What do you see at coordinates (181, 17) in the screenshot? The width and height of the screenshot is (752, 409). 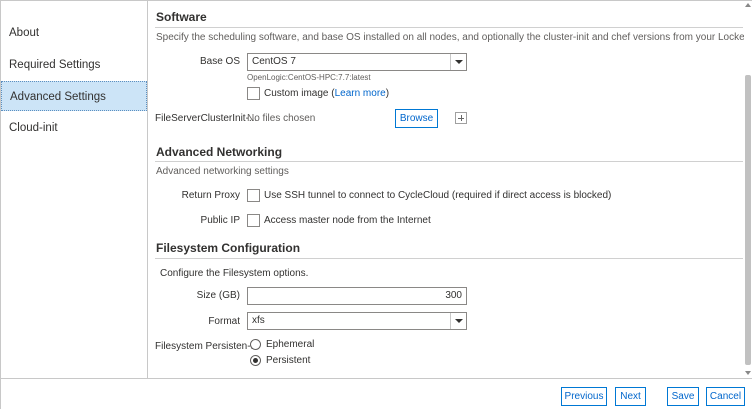 I see `software-section-title: Software` at bounding box center [181, 17].